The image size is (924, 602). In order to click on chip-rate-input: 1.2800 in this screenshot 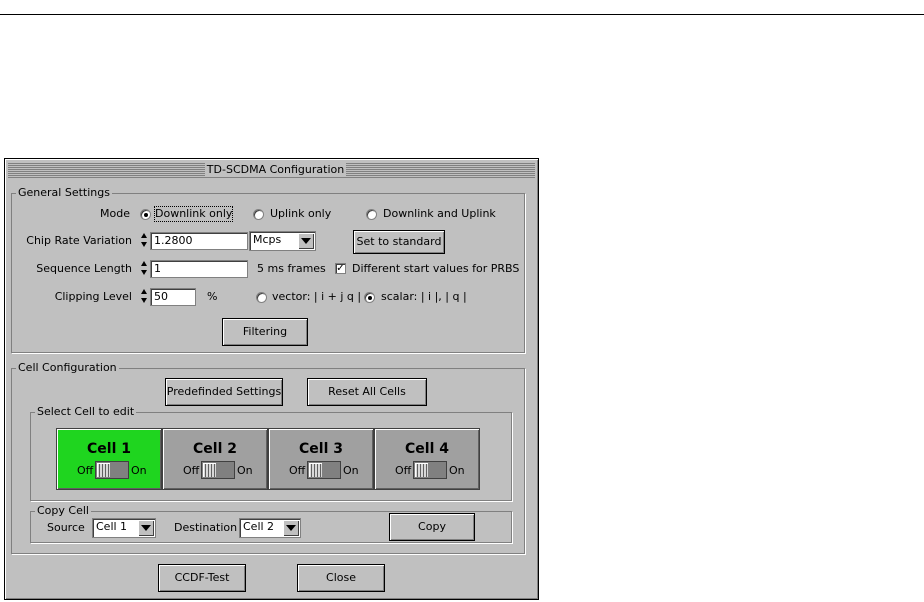, I will do `click(199, 241)`.